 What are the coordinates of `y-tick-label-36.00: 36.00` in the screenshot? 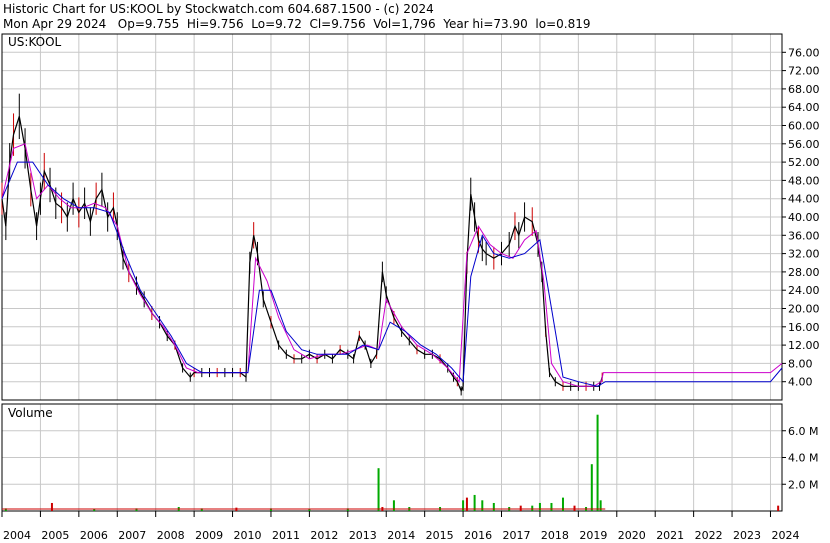 It's located at (804, 235).